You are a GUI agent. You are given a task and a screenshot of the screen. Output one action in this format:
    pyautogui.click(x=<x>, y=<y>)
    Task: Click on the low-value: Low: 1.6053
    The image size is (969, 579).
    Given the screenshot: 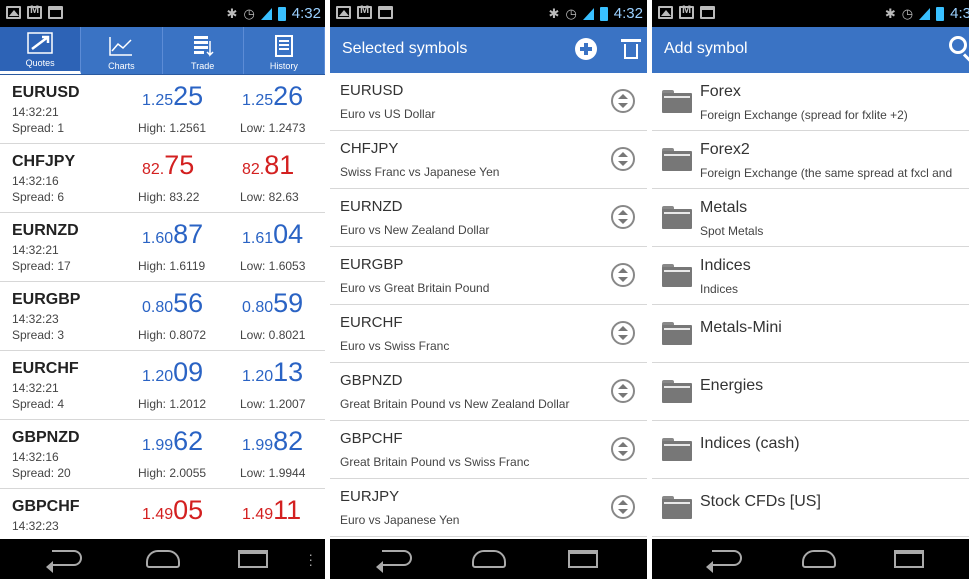 What is the action you would take?
    pyautogui.click(x=273, y=266)
    